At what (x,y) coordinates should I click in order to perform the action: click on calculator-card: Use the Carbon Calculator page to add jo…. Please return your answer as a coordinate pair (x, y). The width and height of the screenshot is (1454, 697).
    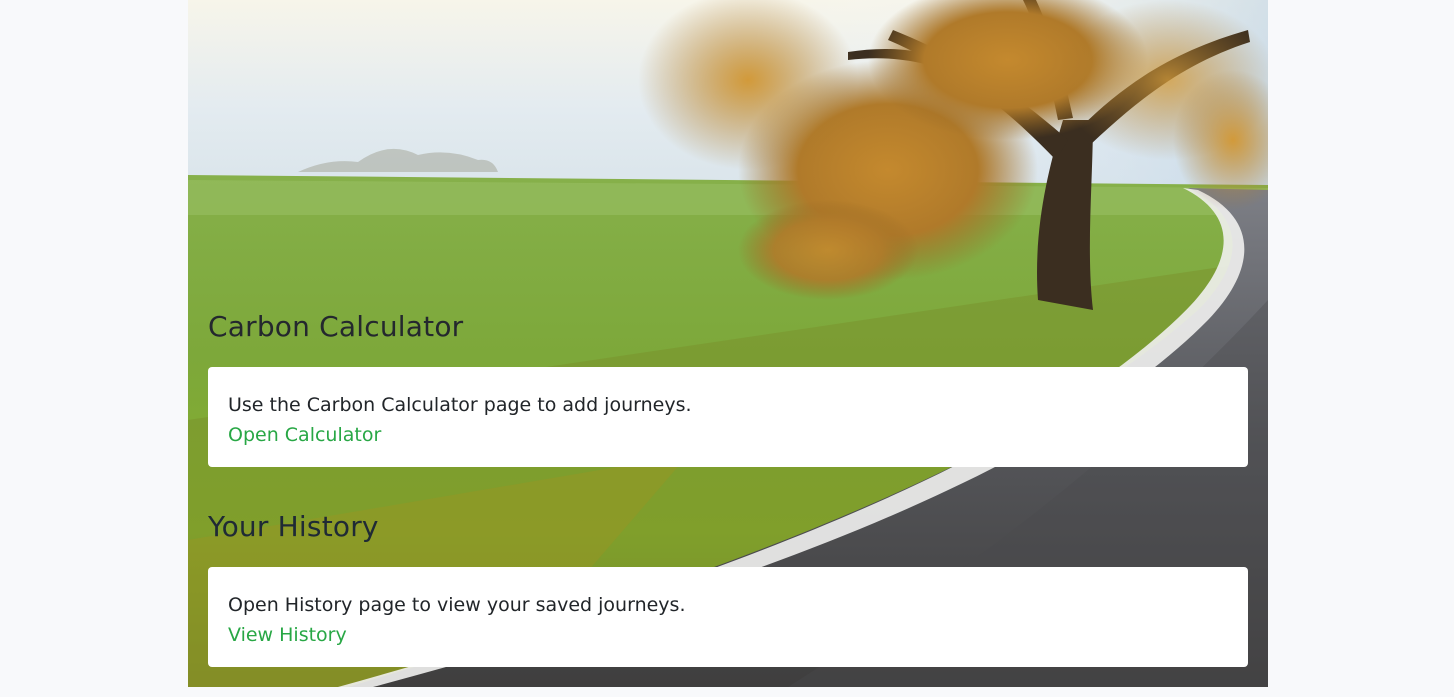
    Looking at the image, I should click on (728, 417).